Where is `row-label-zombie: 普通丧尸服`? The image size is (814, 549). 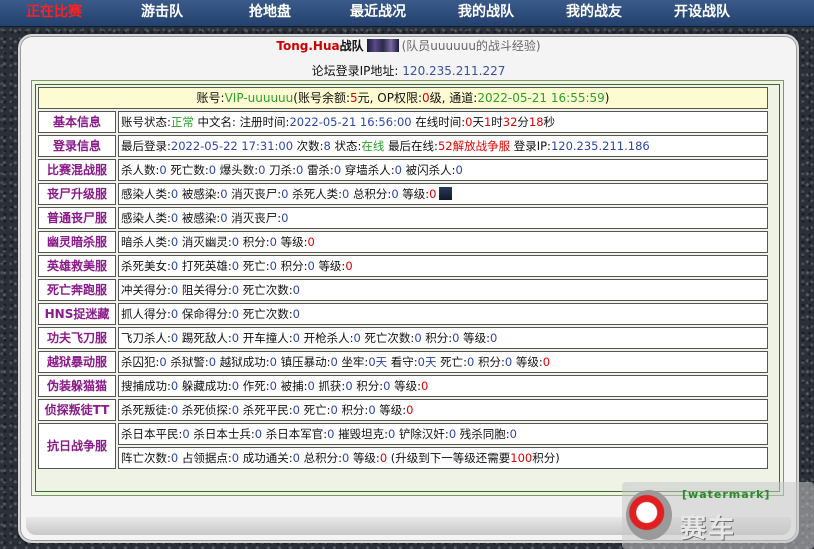
row-label-zombie: 普通丧尸服 is located at coordinates (77, 218).